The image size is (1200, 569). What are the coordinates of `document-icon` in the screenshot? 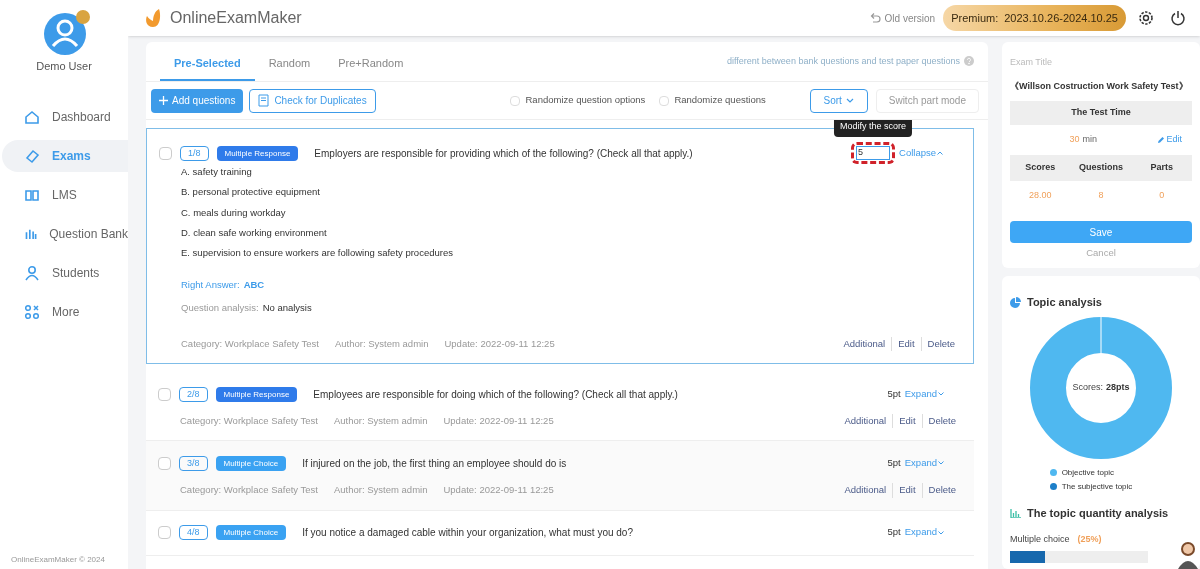 It's located at (264, 100).